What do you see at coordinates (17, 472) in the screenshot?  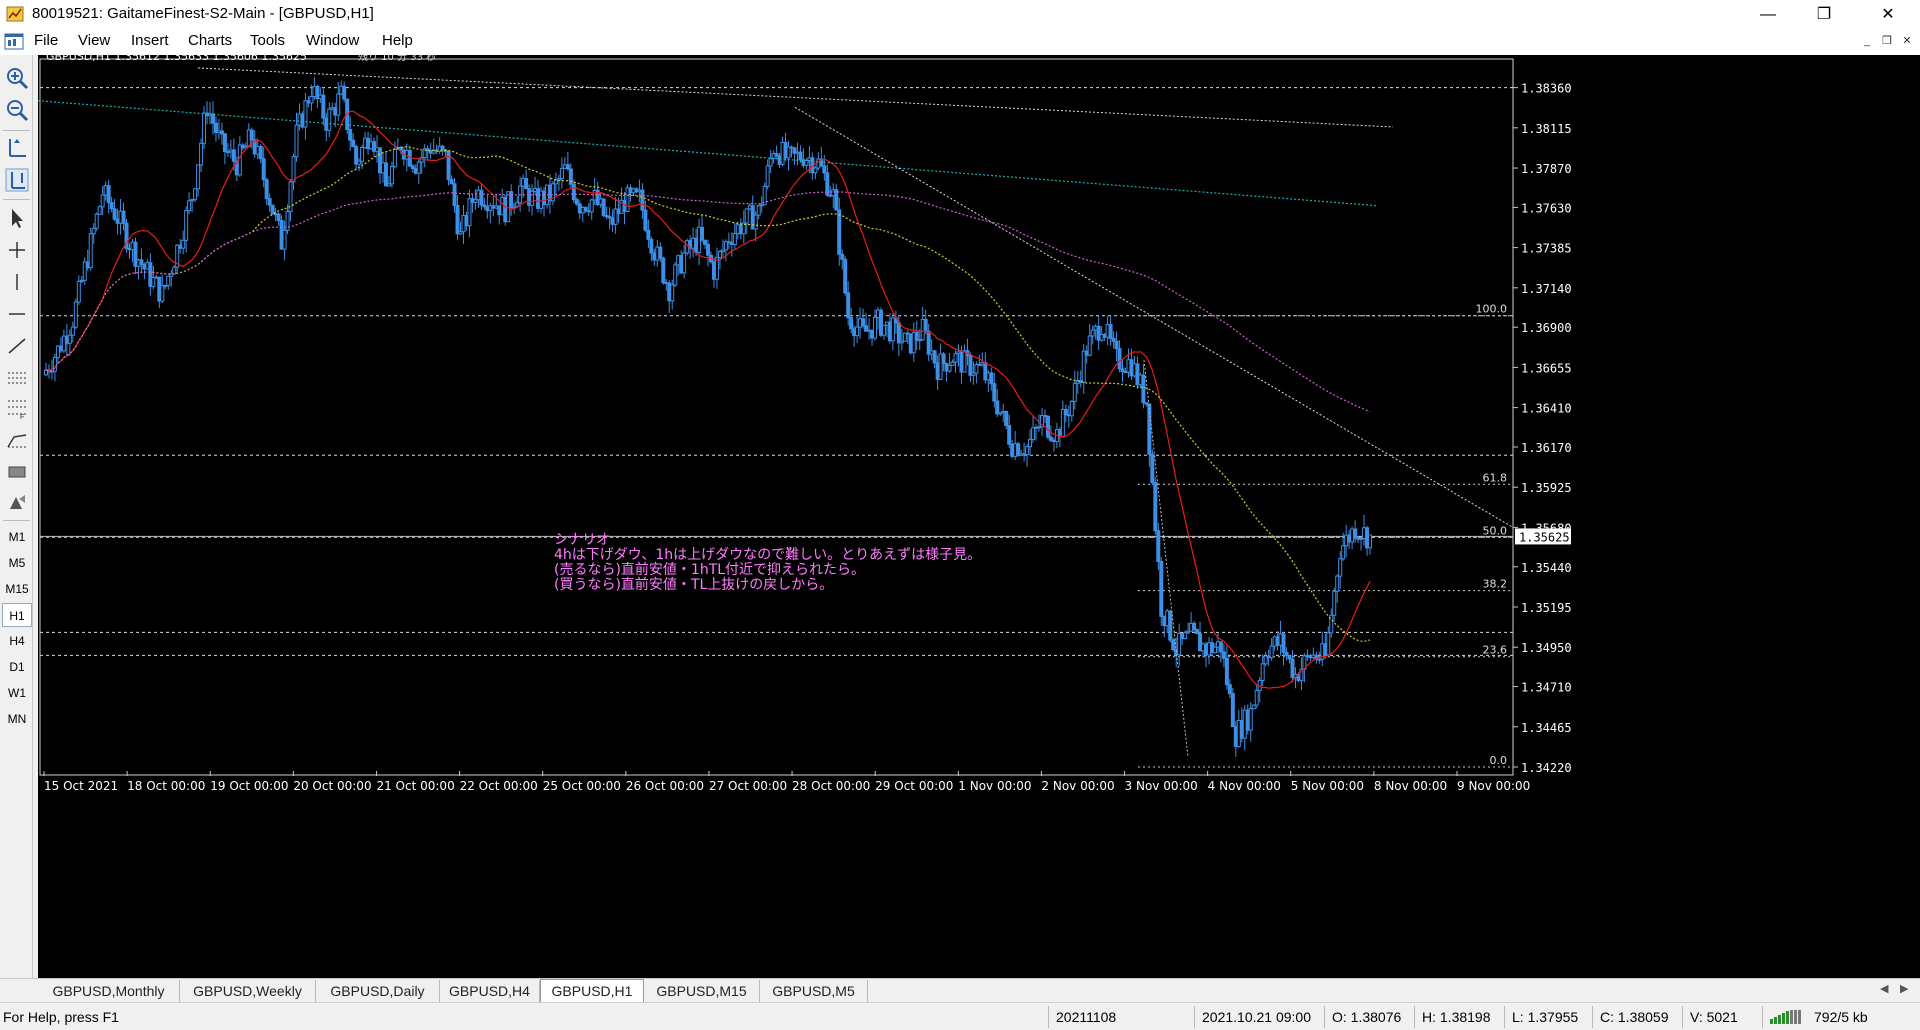 I see `rectangle-icon` at bounding box center [17, 472].